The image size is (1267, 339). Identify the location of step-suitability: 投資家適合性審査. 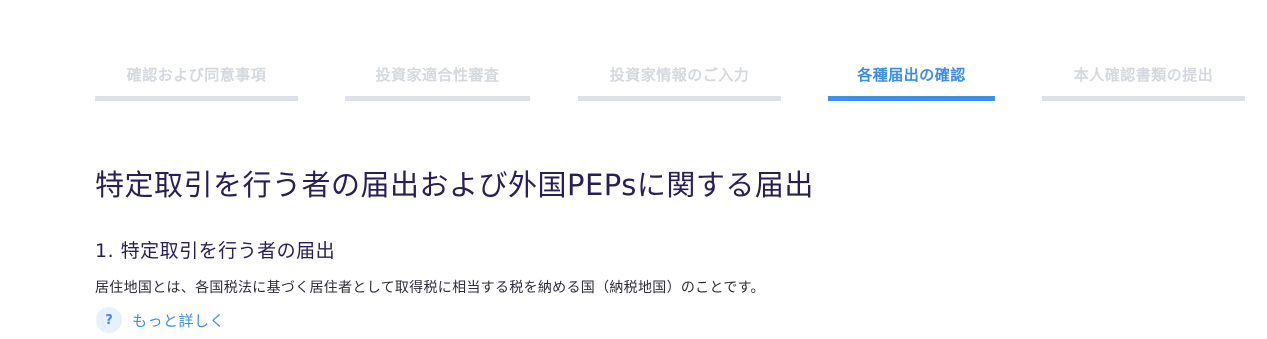
(437, 81).